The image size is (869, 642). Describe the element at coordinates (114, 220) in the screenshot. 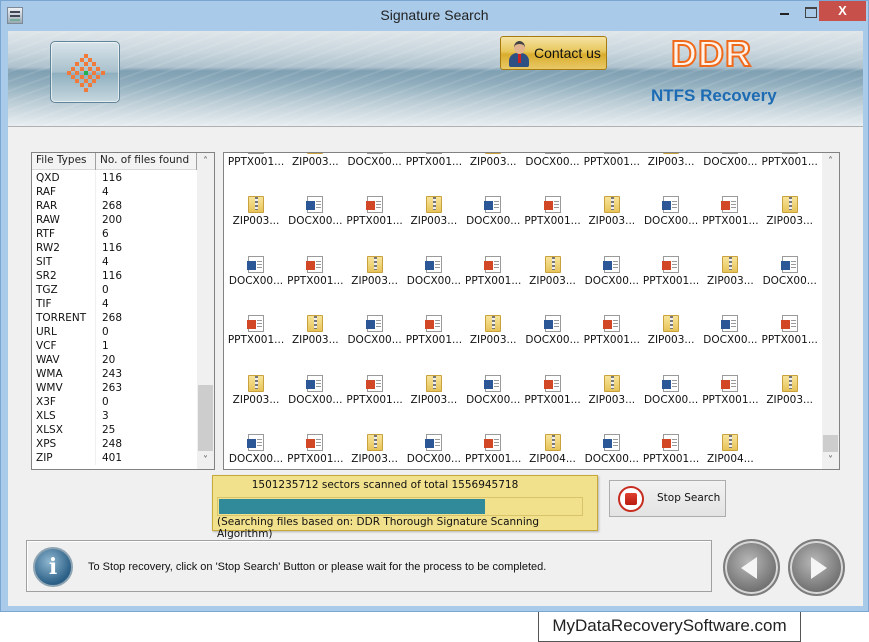

I see `table-row: RAW 200` at that location.